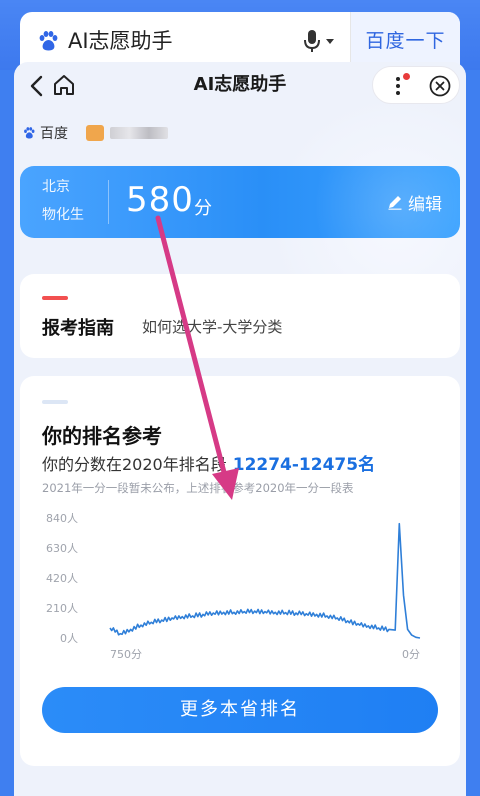 The height and width of the screenshot is (796, 480). I want to click on score-distribution-chart: 0人 210人 420人 630人 840人 750分 0分, so click(233, 586).